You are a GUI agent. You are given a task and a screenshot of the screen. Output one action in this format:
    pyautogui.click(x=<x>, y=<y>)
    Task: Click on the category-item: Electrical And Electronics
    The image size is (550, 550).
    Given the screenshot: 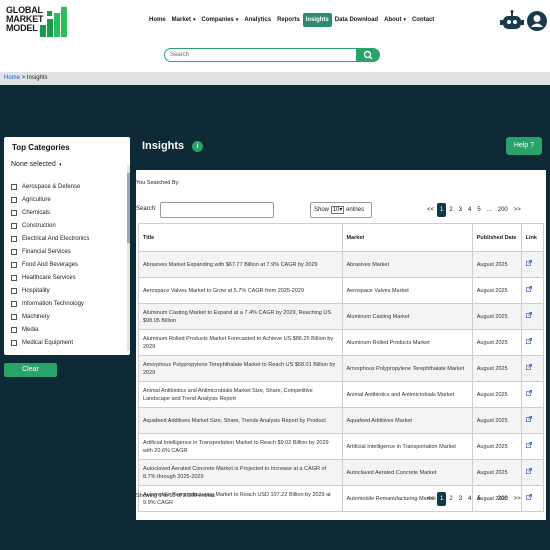 What is the action you would take?
    pyautogui.click(x=65, y=238)
    